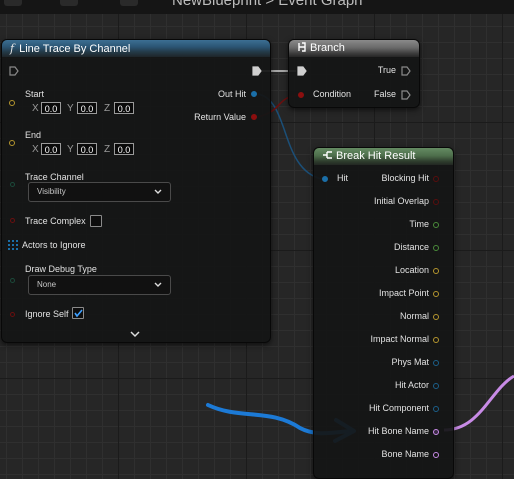 The height and width of the screenshot is (479, 514). I want to click on draw-debug-type-label: Draw Debug Type, so click(61, 269).